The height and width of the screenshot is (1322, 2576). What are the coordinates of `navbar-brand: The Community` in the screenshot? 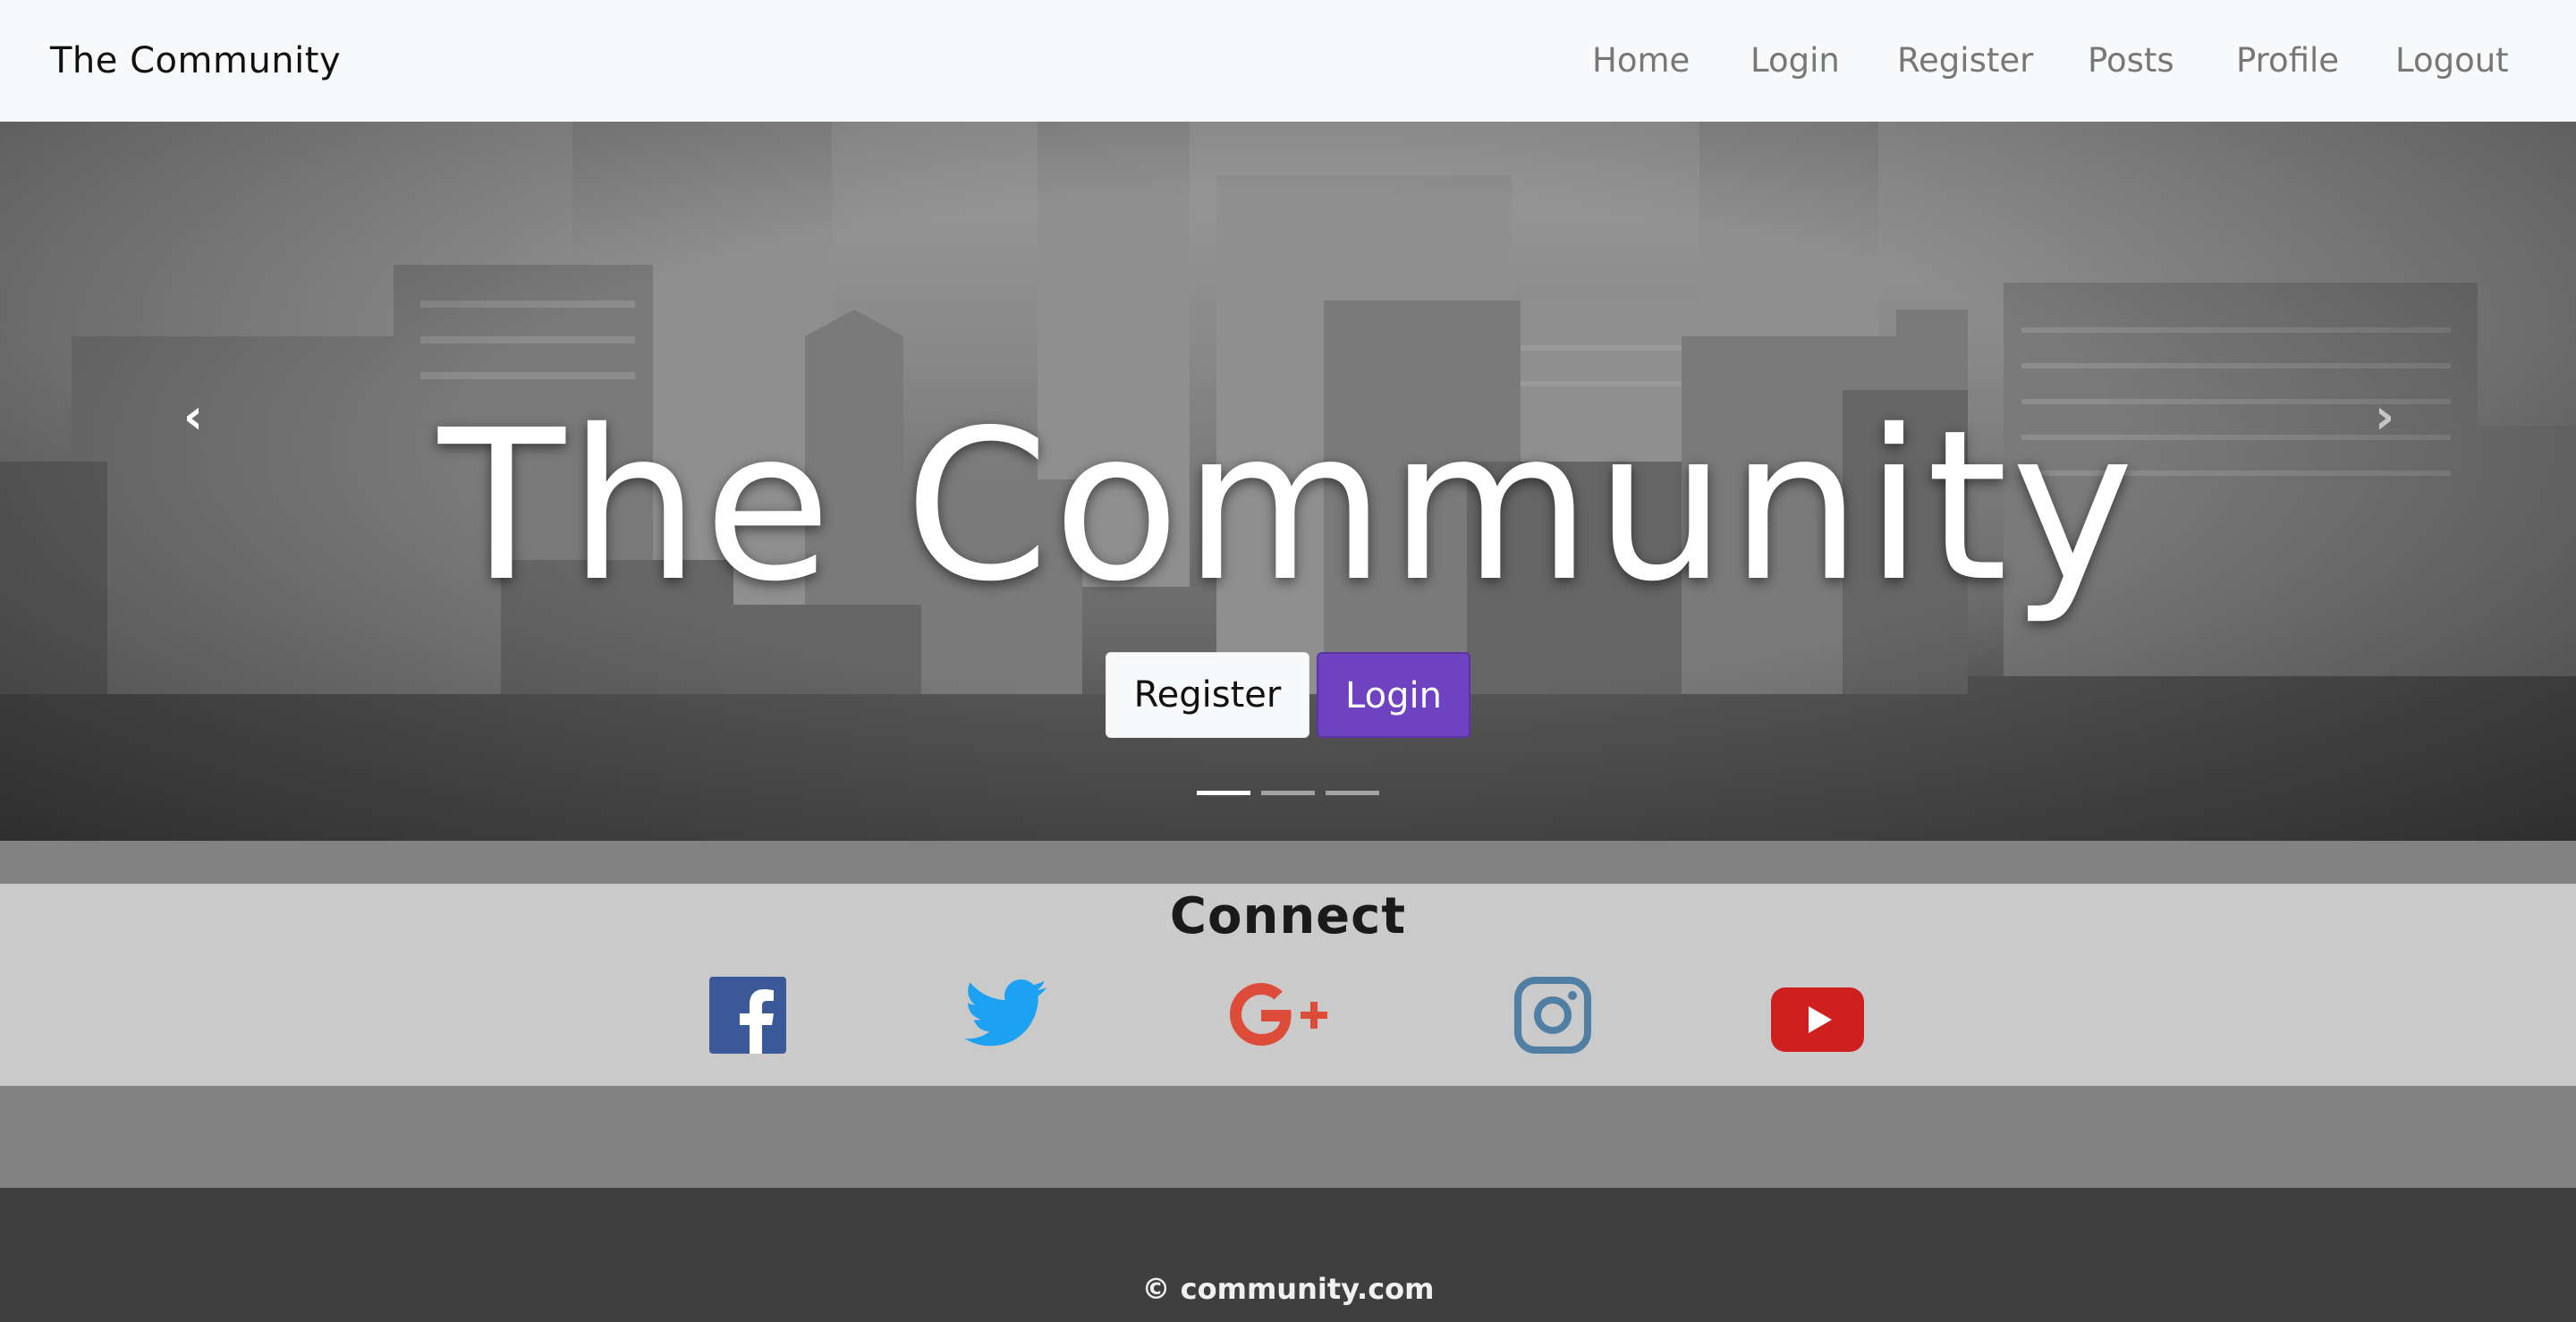 It's located at (195, 61).